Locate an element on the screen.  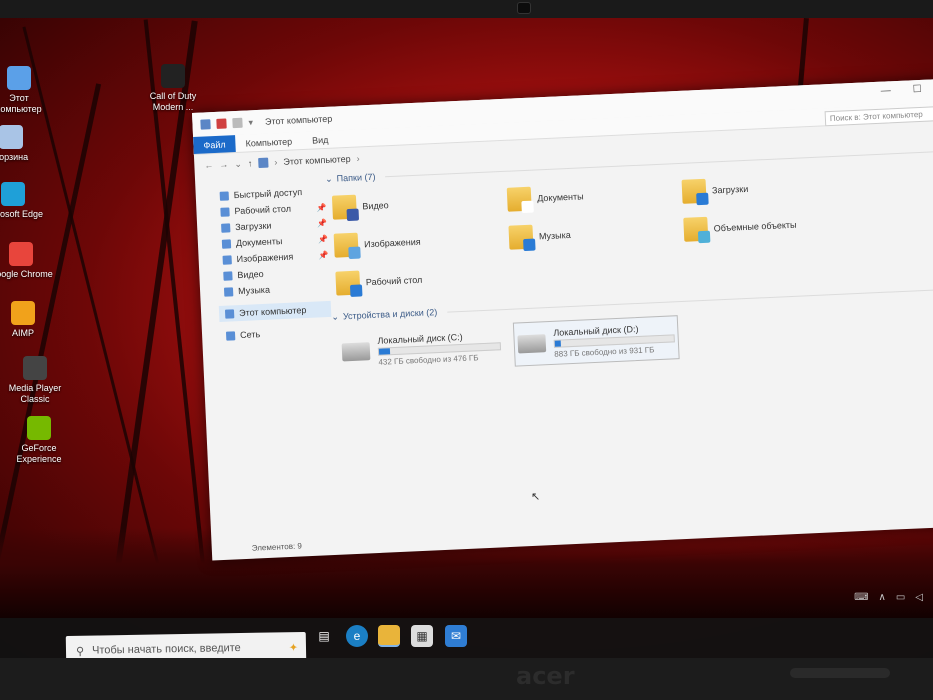
nav-item-label: Музыка is located at coordinates (254, 290).